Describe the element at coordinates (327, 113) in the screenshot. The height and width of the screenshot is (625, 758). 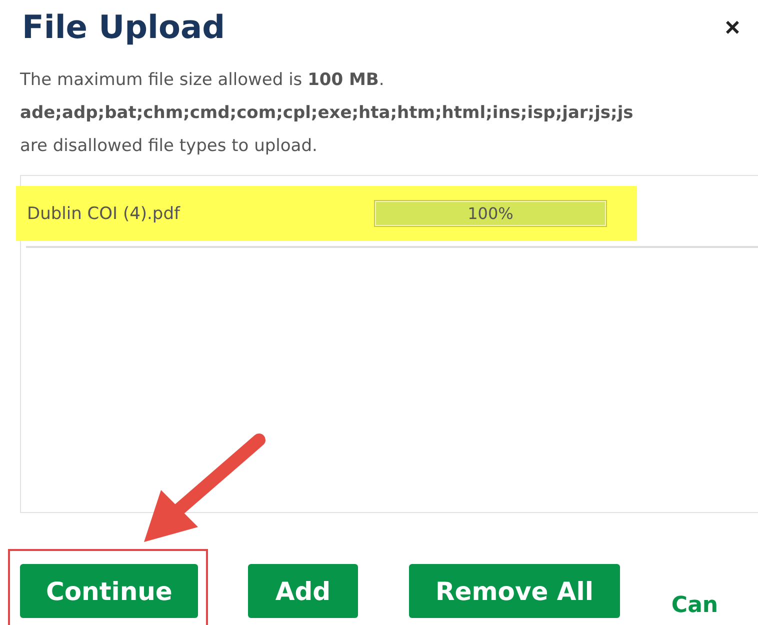
I see `file-types-text: ade;adp;bat;chm;cmd;com;cpl;exe;hta;htm;html;ins;isp;jar;js;js` at that location.